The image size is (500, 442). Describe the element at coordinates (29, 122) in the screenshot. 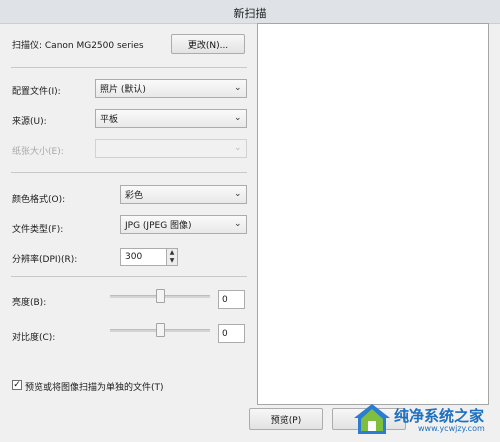

I see `source-label: 来源(U):` at that location.